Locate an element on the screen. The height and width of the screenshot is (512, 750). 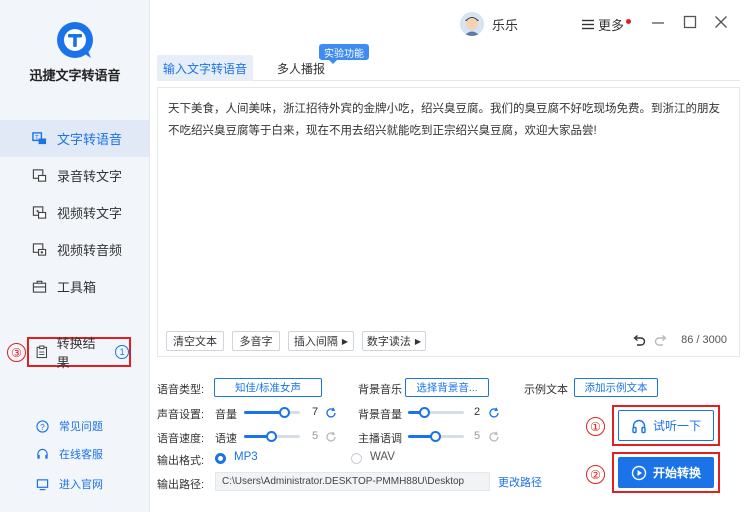
try-listen-button: 试听一下 is located at coordinates (666, 425).